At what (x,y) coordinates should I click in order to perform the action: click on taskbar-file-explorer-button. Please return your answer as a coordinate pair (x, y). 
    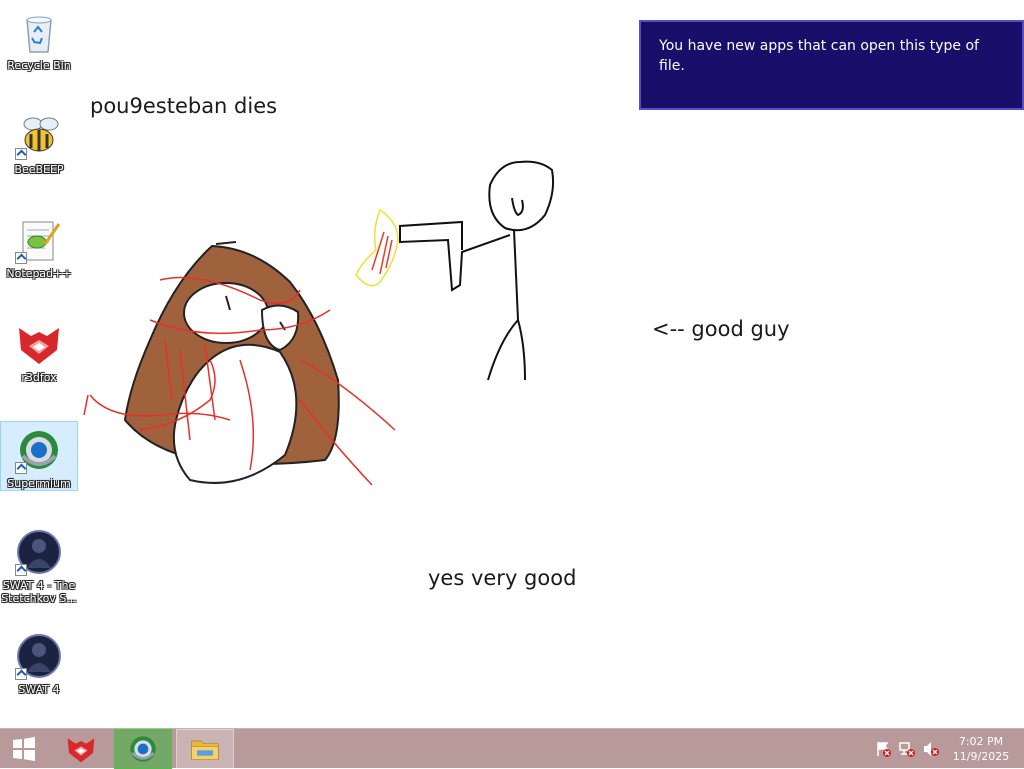
    Looking at the image, I should click on (205, 749).